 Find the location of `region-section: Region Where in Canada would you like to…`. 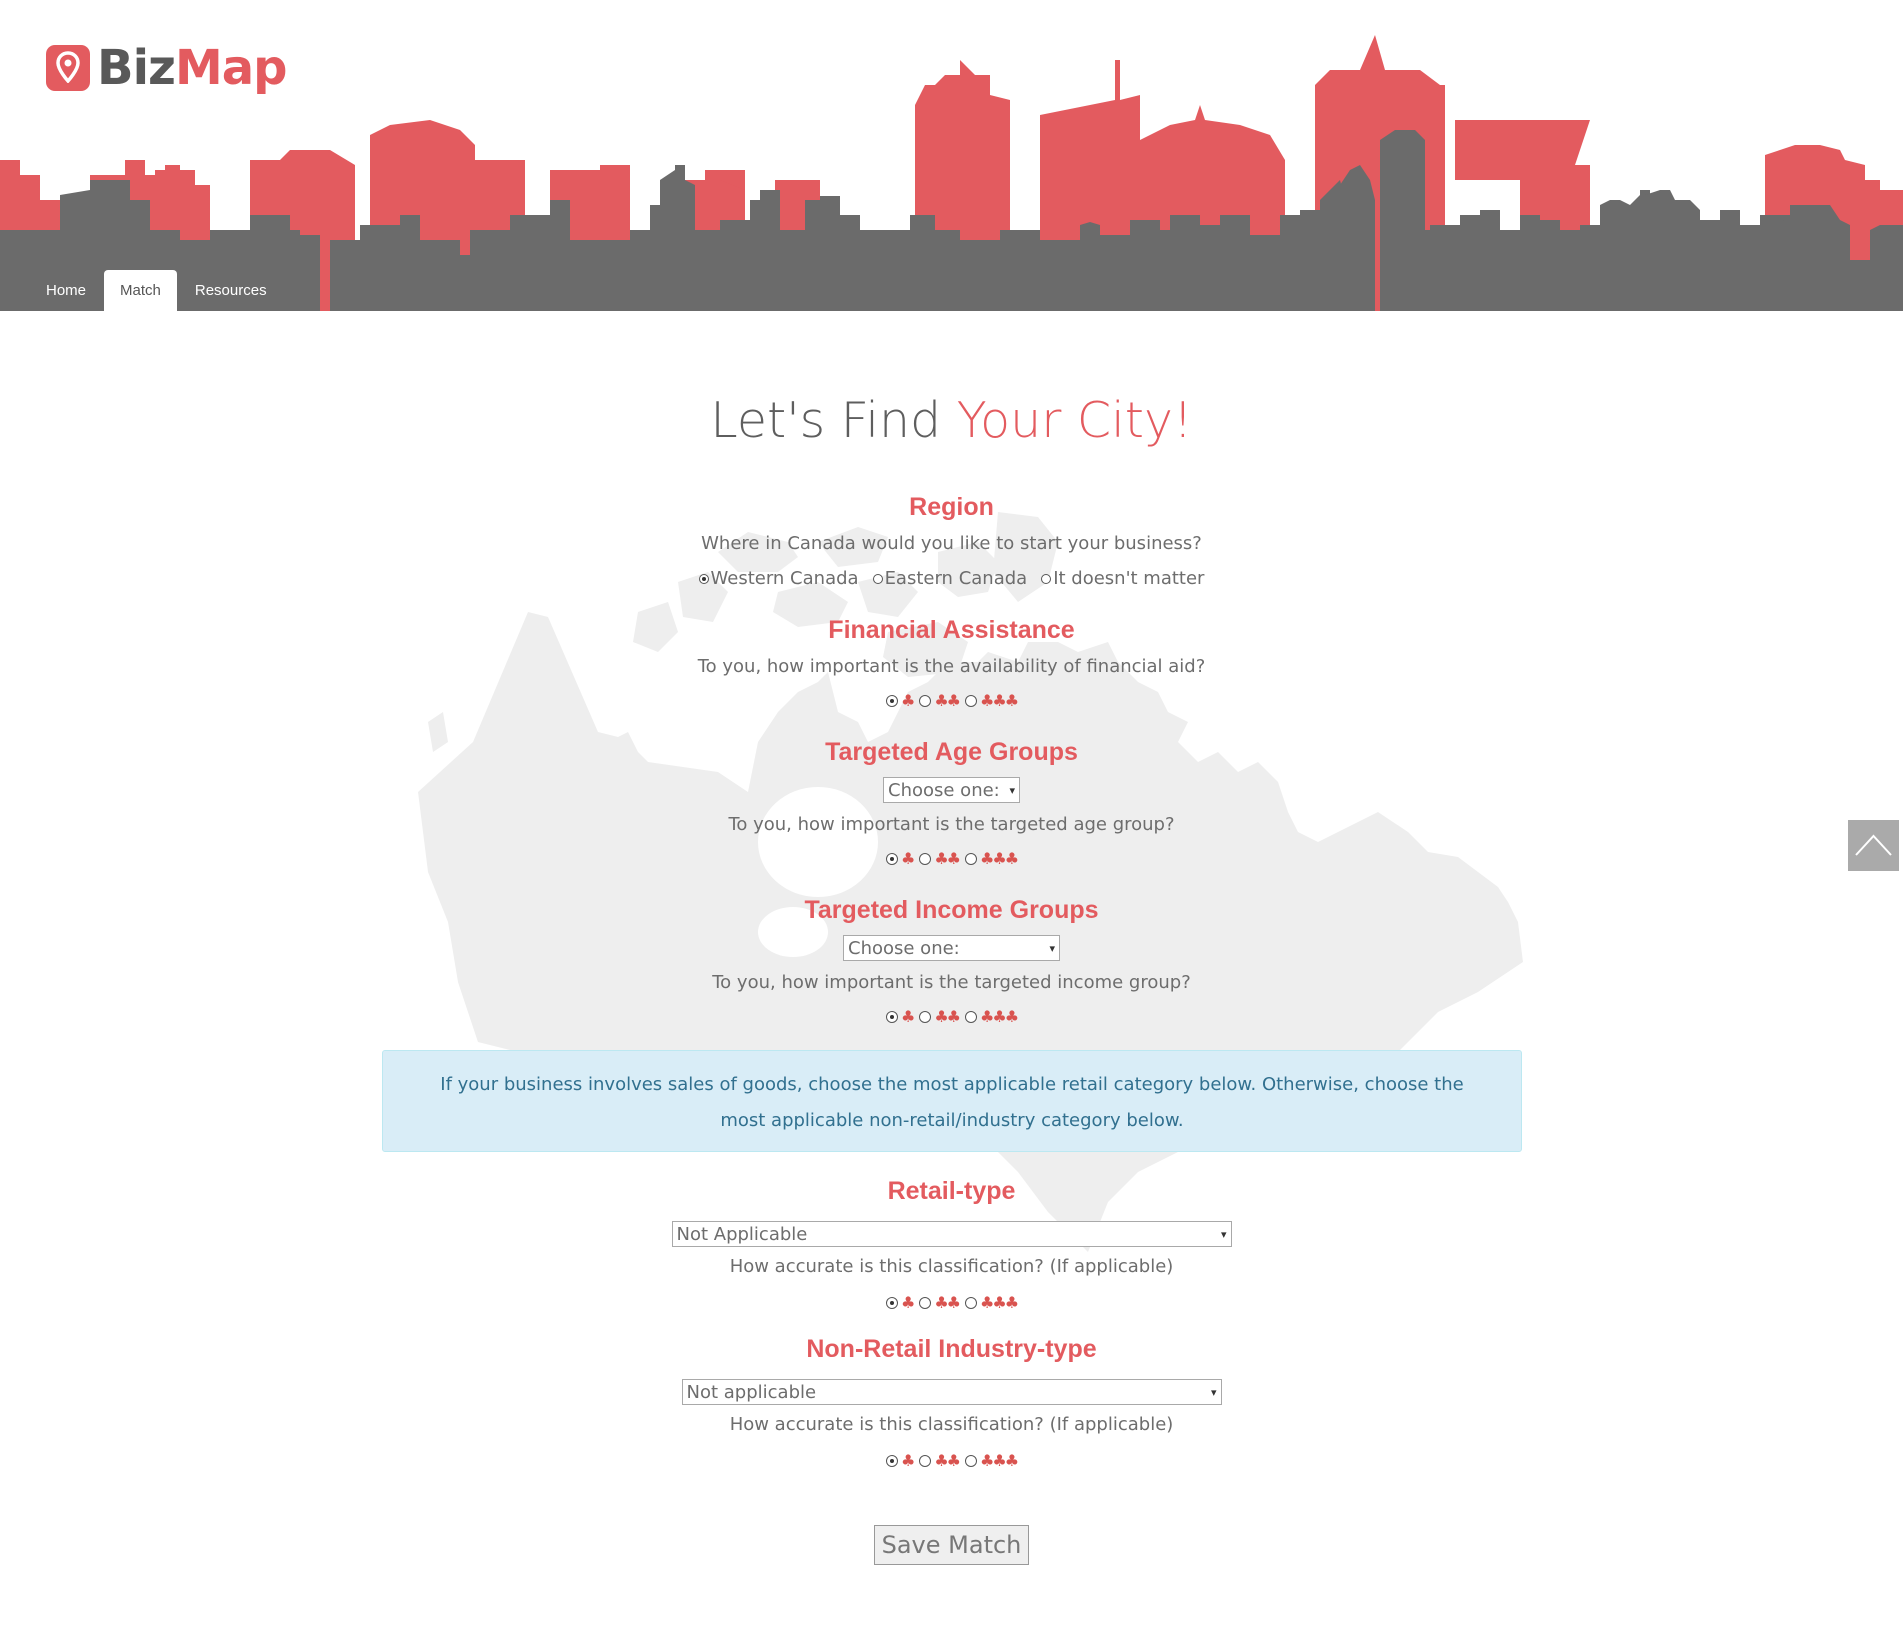

region-section: Region Where in Canada would you like to… is located at coordinates (951, 540).